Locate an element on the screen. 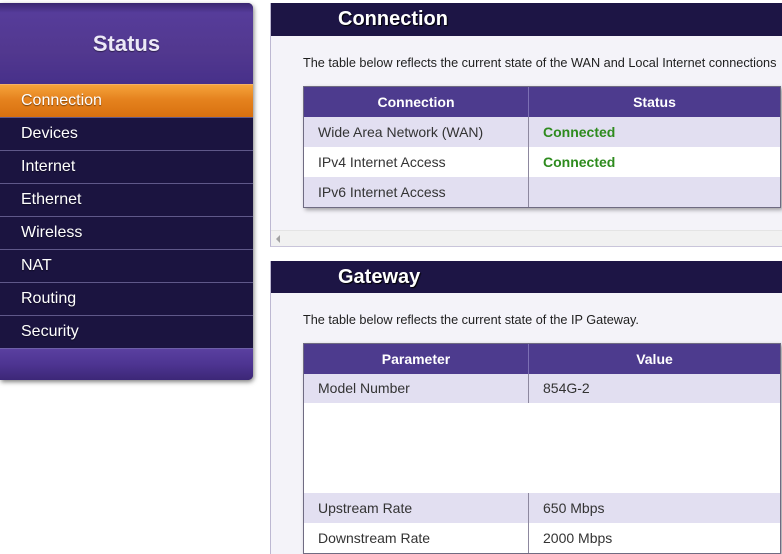  parameter-cell: Upstream Rate is located at coordinates (416, 508).